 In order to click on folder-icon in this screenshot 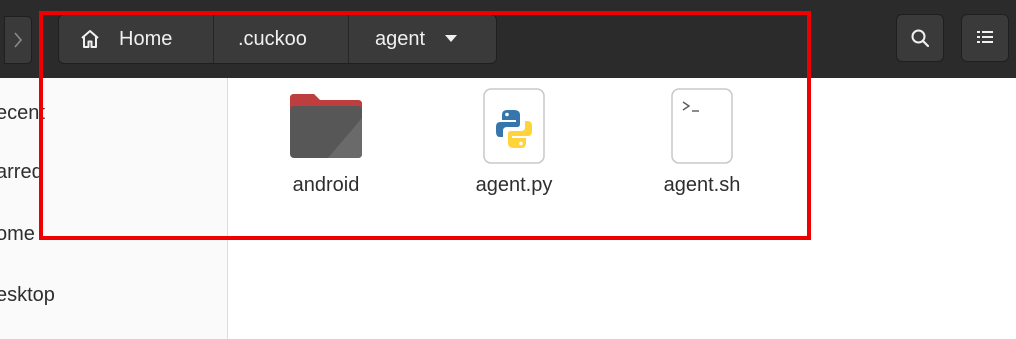, I will do `click(326, 126)`.